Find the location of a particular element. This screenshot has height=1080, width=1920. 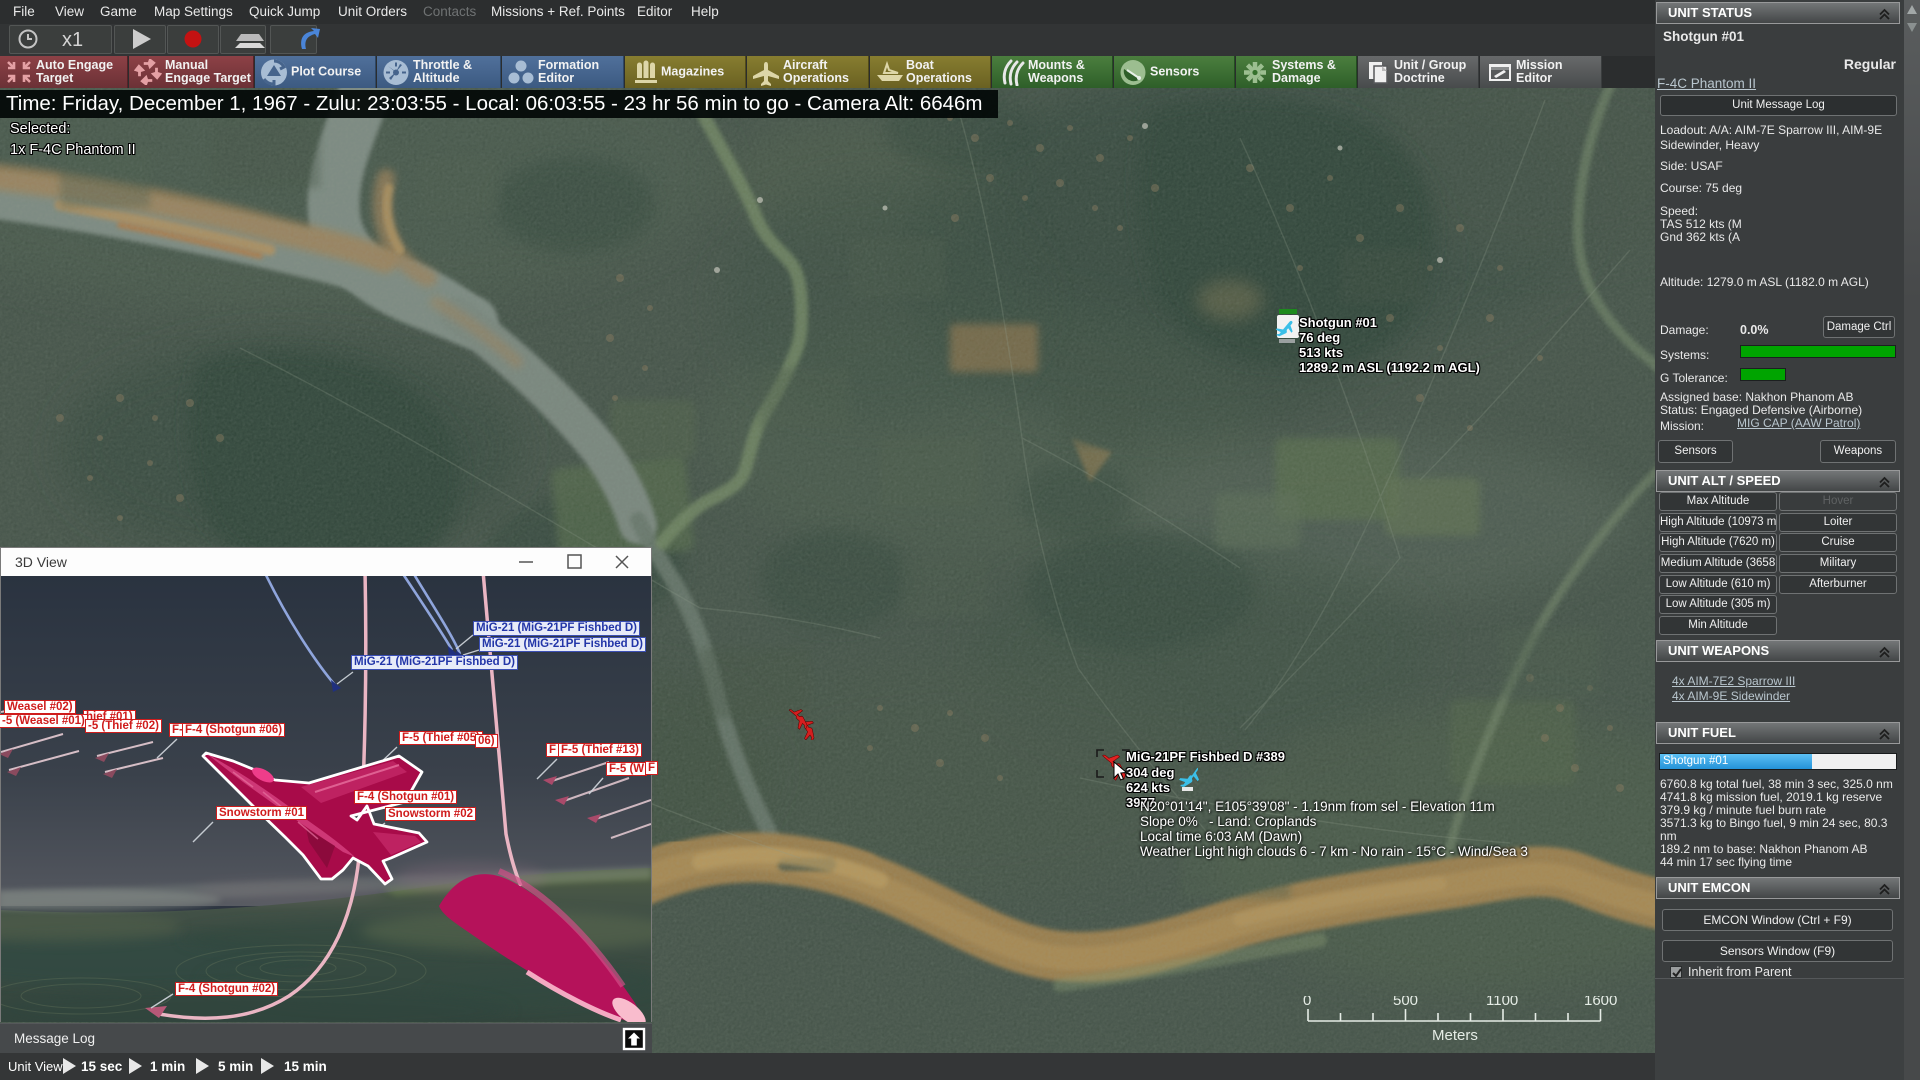

svg-text: Meters is located at coordinates (1455, 1035).